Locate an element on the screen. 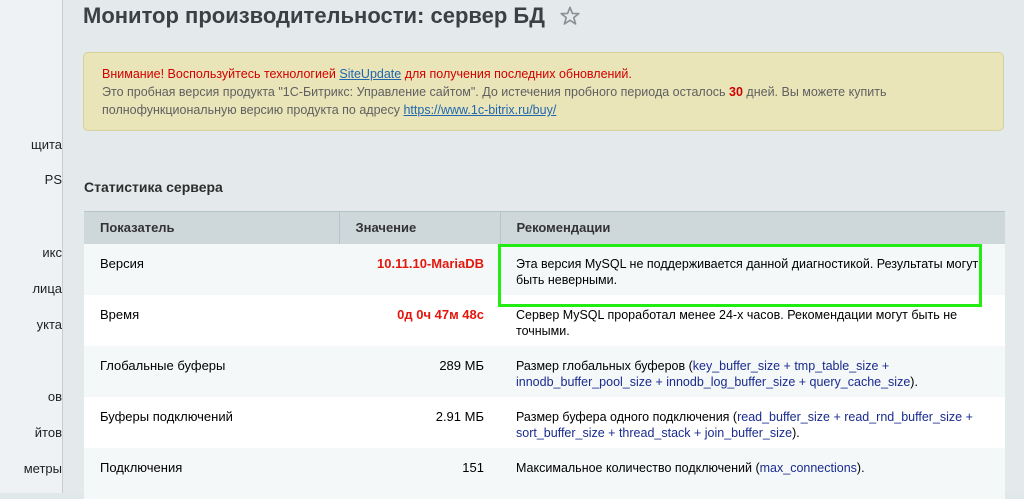 The image size is (1024, 499). table-header-row: Показатель Значение Рекомендации is located at coordinates (544, 227).